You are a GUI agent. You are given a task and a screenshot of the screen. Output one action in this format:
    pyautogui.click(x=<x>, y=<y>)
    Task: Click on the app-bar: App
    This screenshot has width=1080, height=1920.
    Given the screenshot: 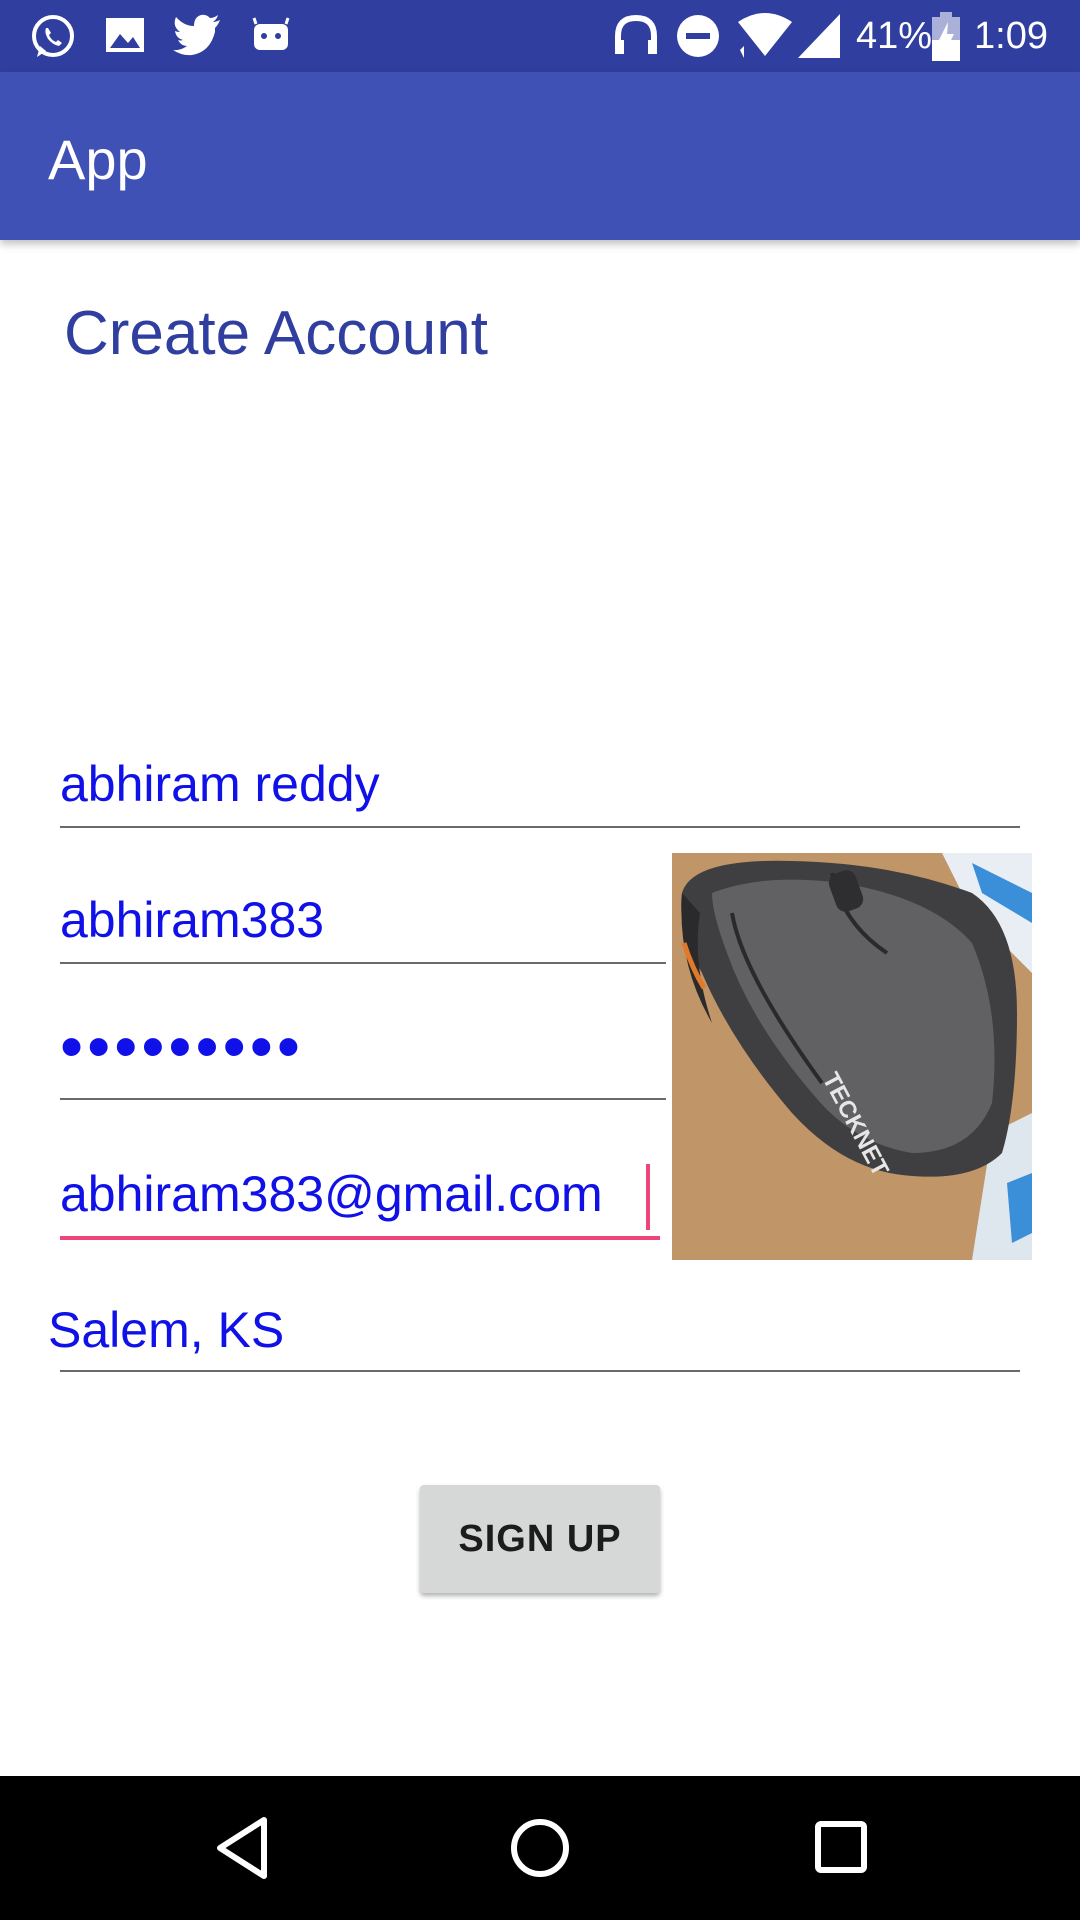 What is the action you would take?
    pyautogui.click(x=540, y=156)
    